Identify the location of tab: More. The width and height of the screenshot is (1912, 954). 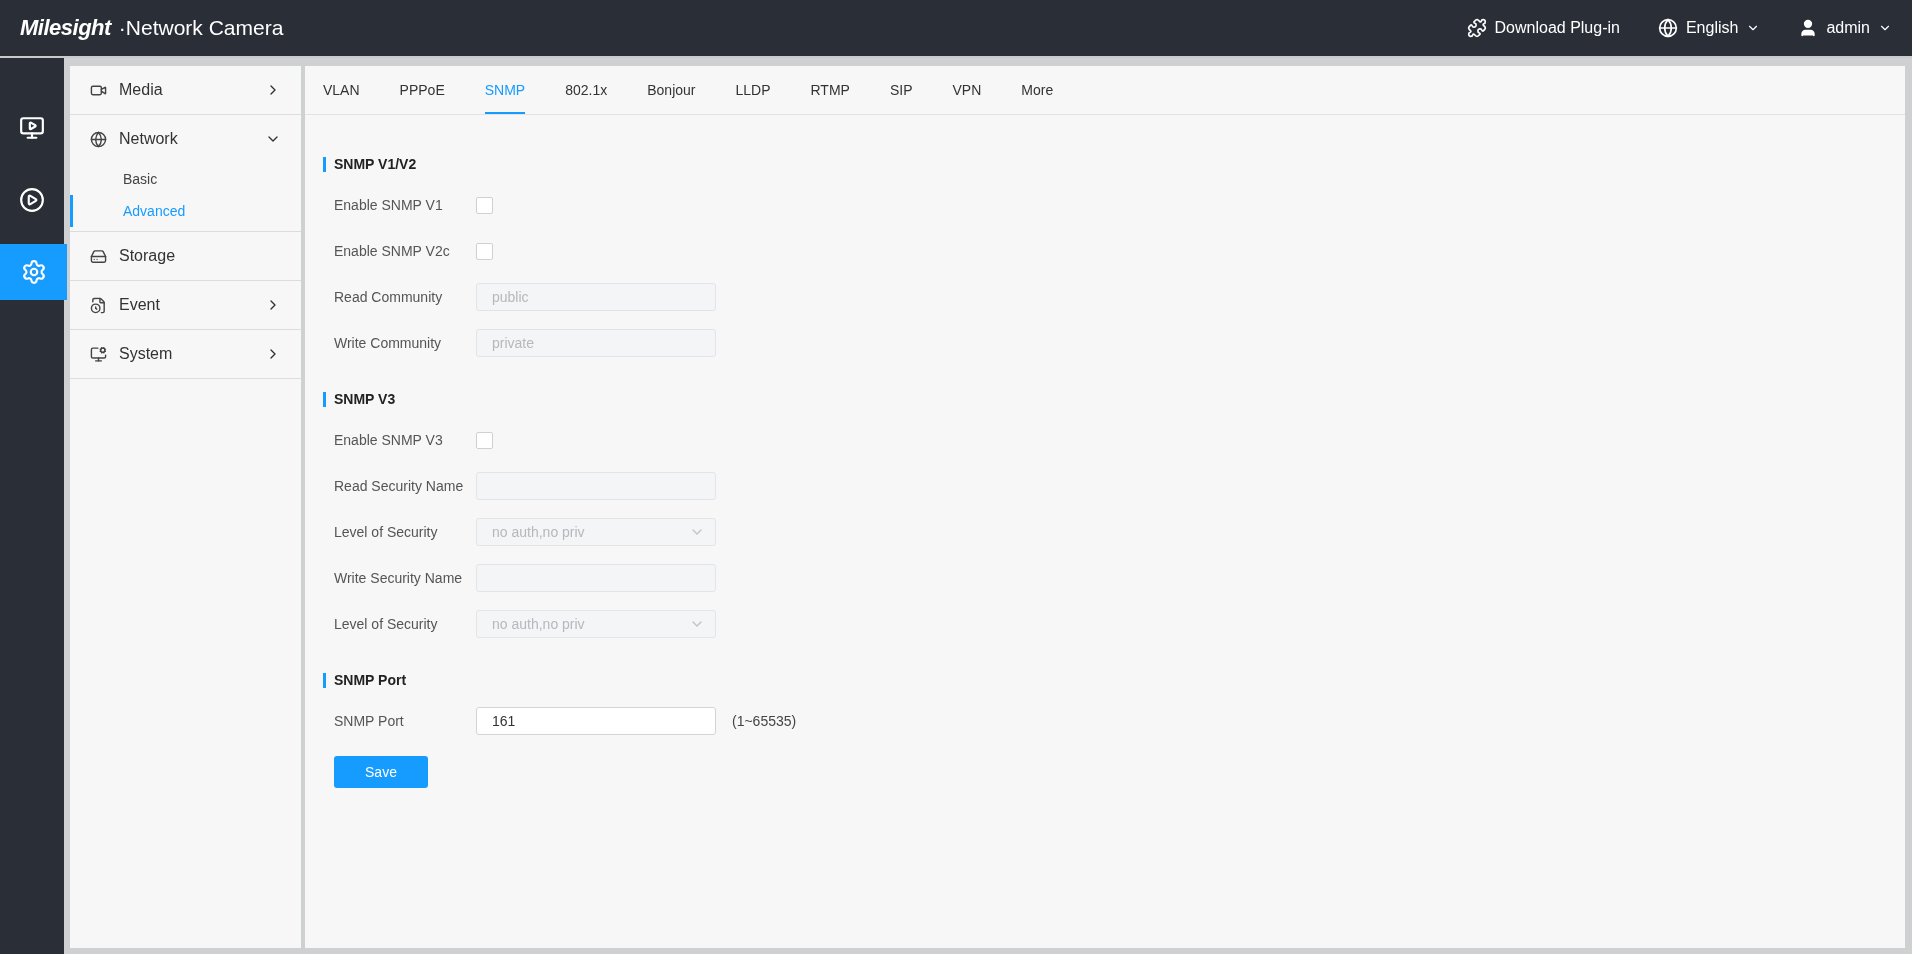
(1037, 90).